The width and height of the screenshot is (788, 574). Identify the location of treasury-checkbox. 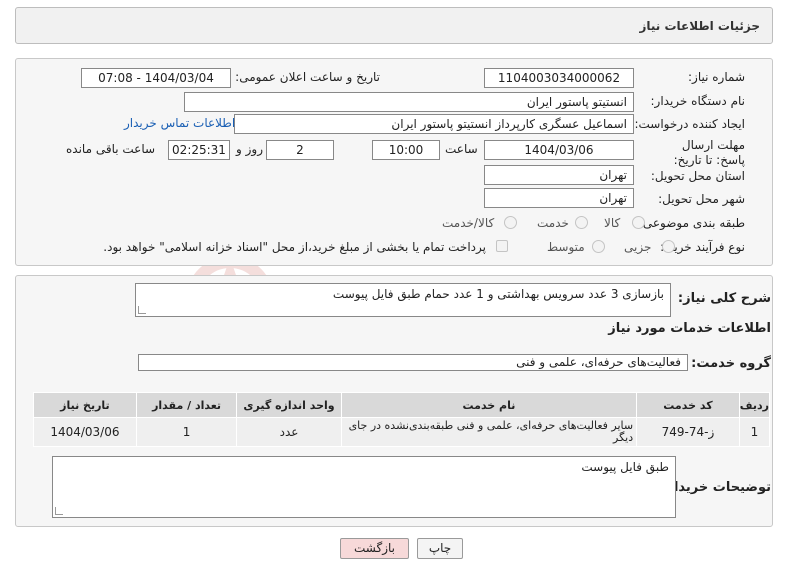
(502, 246).